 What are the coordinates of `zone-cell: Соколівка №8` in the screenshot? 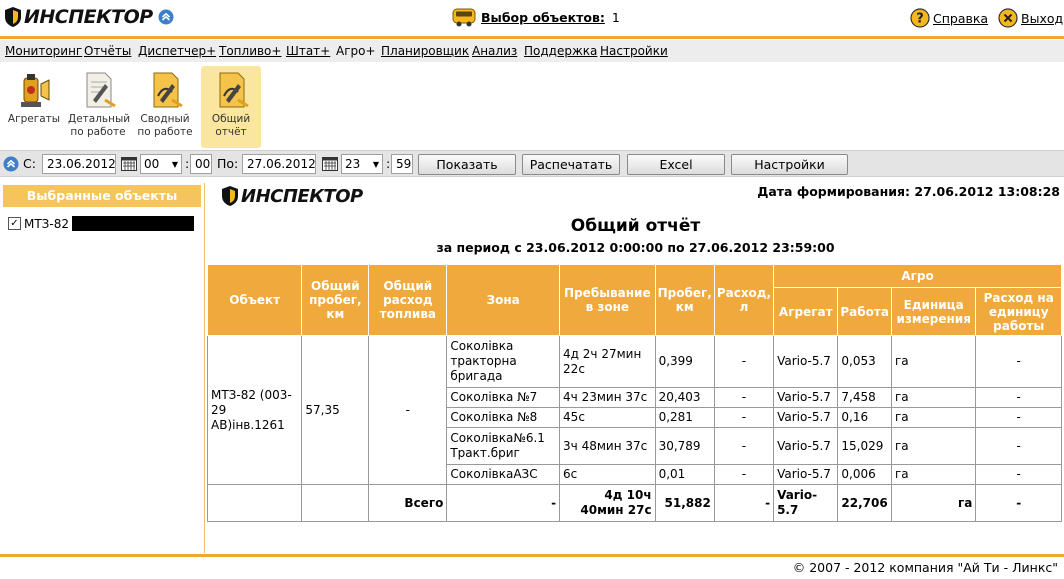 It's located at (503, 417).